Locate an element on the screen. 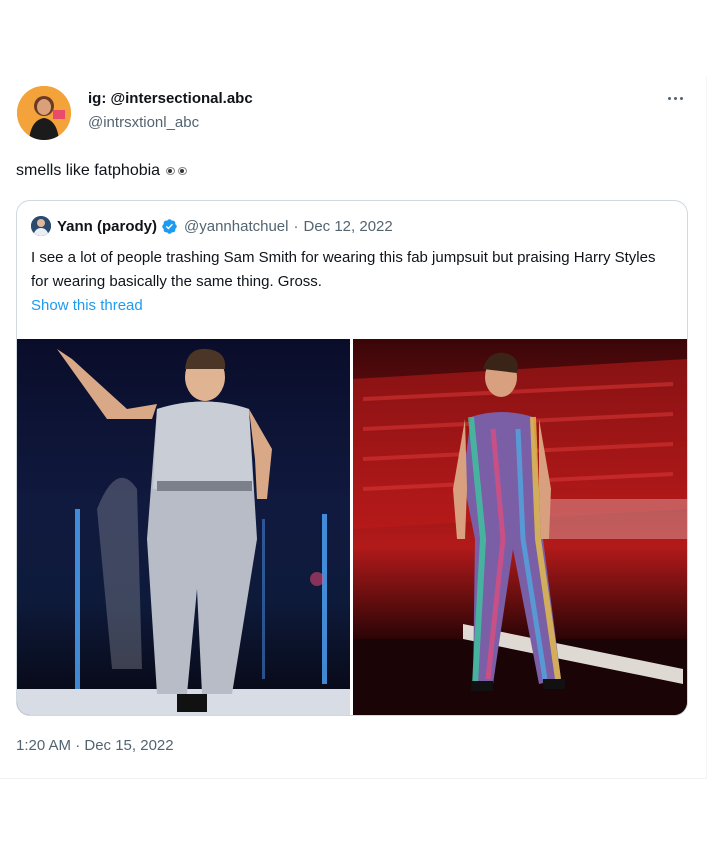 The image size is (720, 858). verified-icon is located at coordinates (169, 226).